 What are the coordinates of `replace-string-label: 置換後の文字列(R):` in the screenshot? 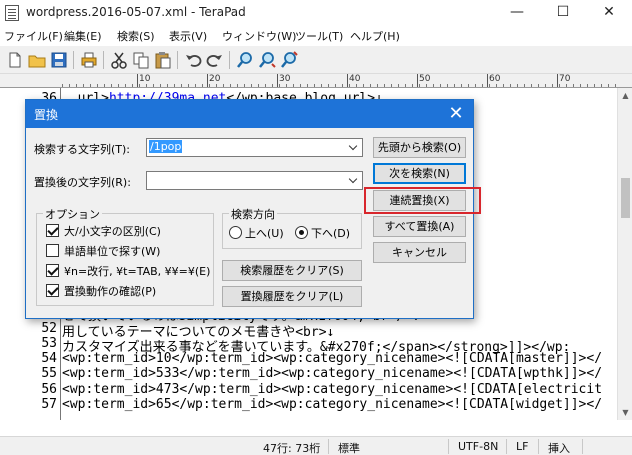 It's located at (82, 182).